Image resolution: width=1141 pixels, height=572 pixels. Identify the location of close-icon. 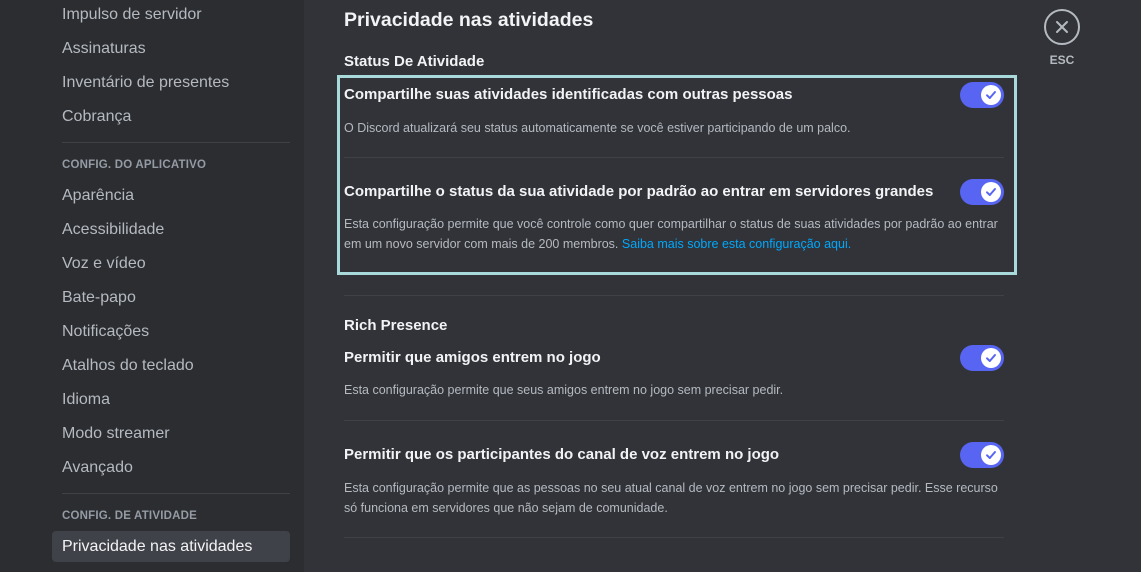
(1062, 27).